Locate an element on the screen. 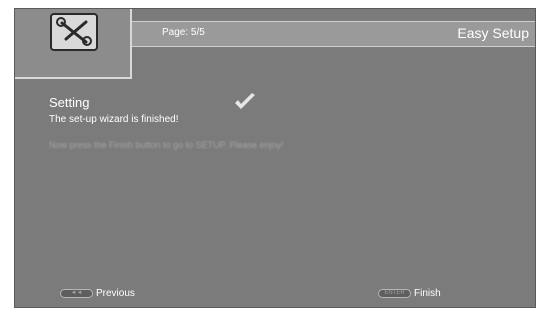 The image size is (544, 314). previous-button: ◄◄ Previous is located at coordinates (97, 293).